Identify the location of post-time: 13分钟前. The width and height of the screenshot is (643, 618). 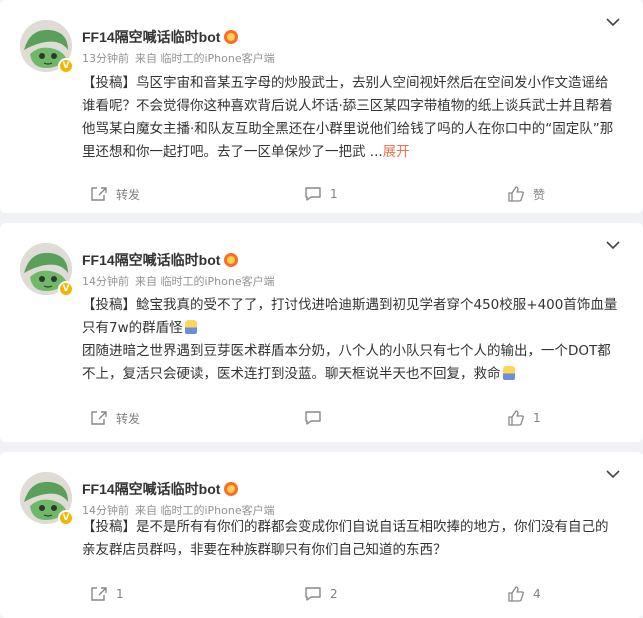
(105, 58).